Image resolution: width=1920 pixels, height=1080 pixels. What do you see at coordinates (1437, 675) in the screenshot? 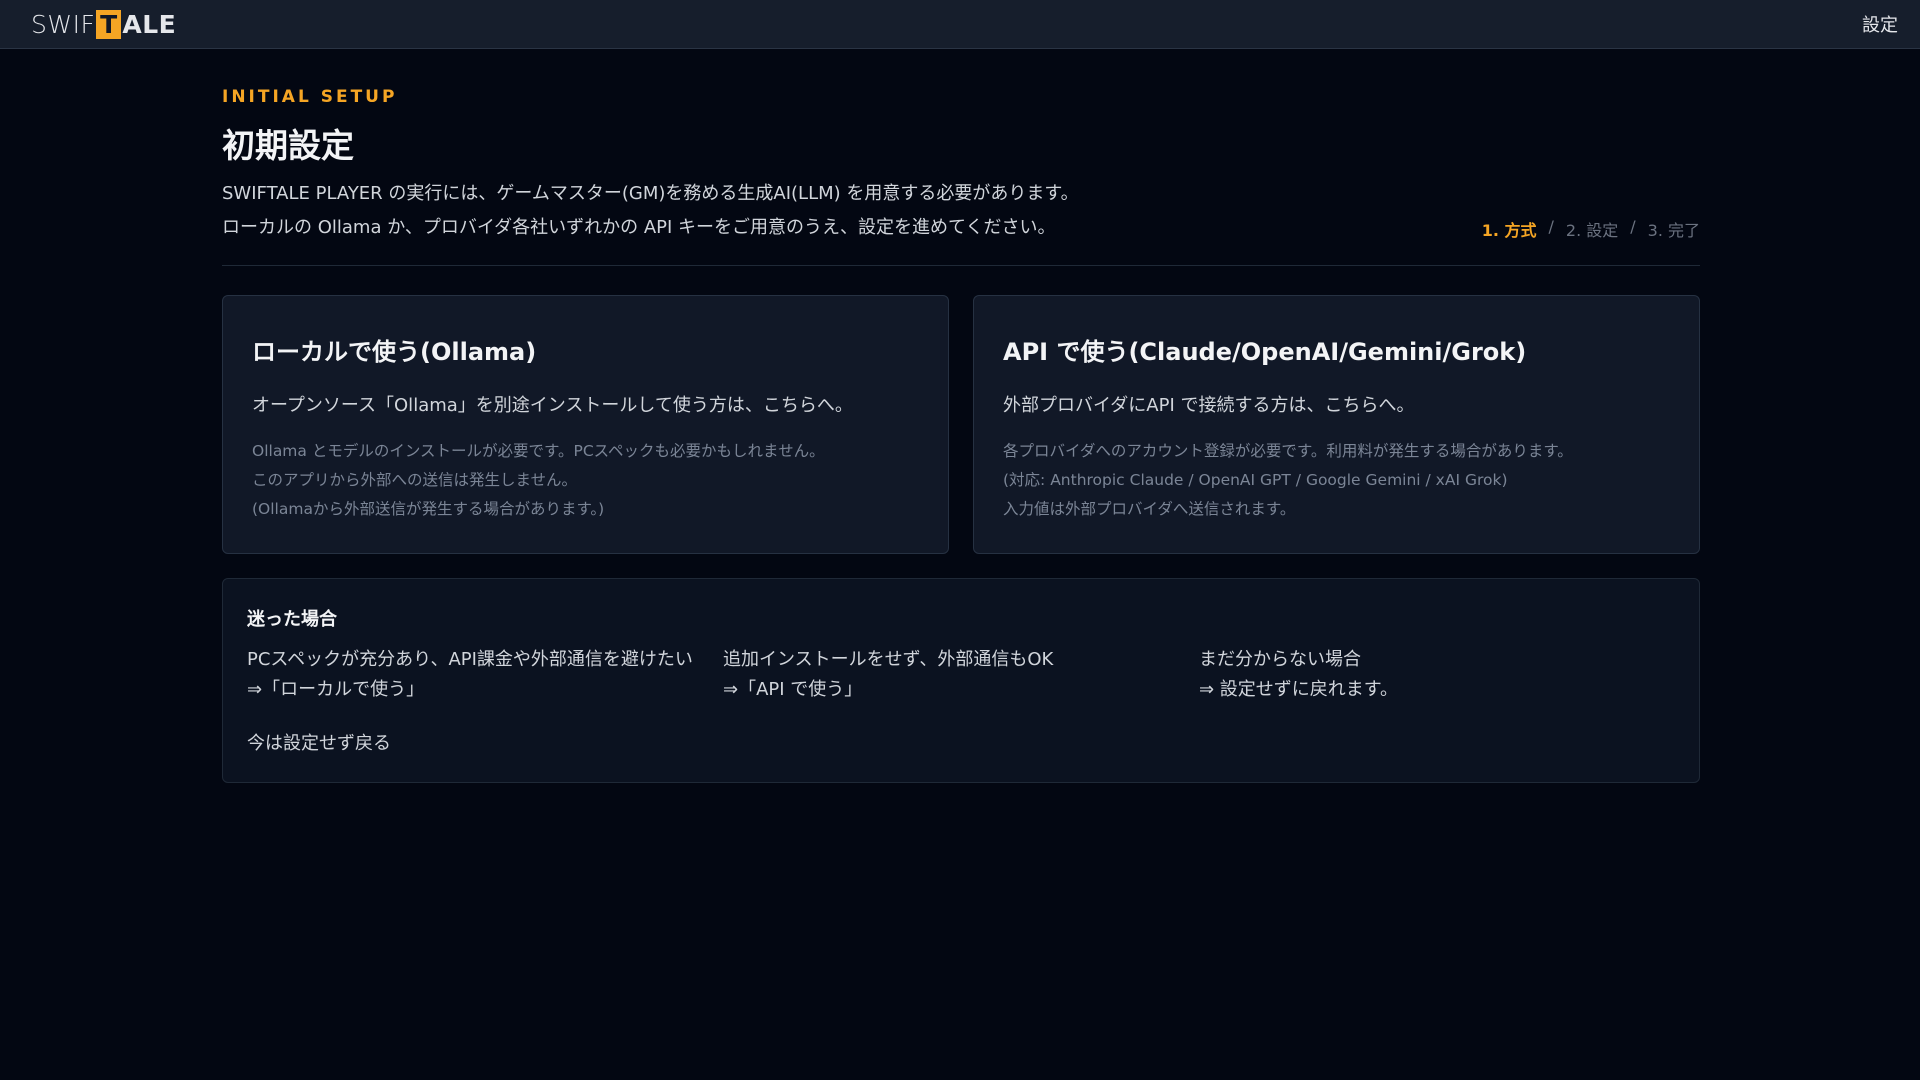
I see `help-column-undecided: まだ分からない場合 ⇒ 設定せずに戻れます。` at bounding box center [1437, 675].